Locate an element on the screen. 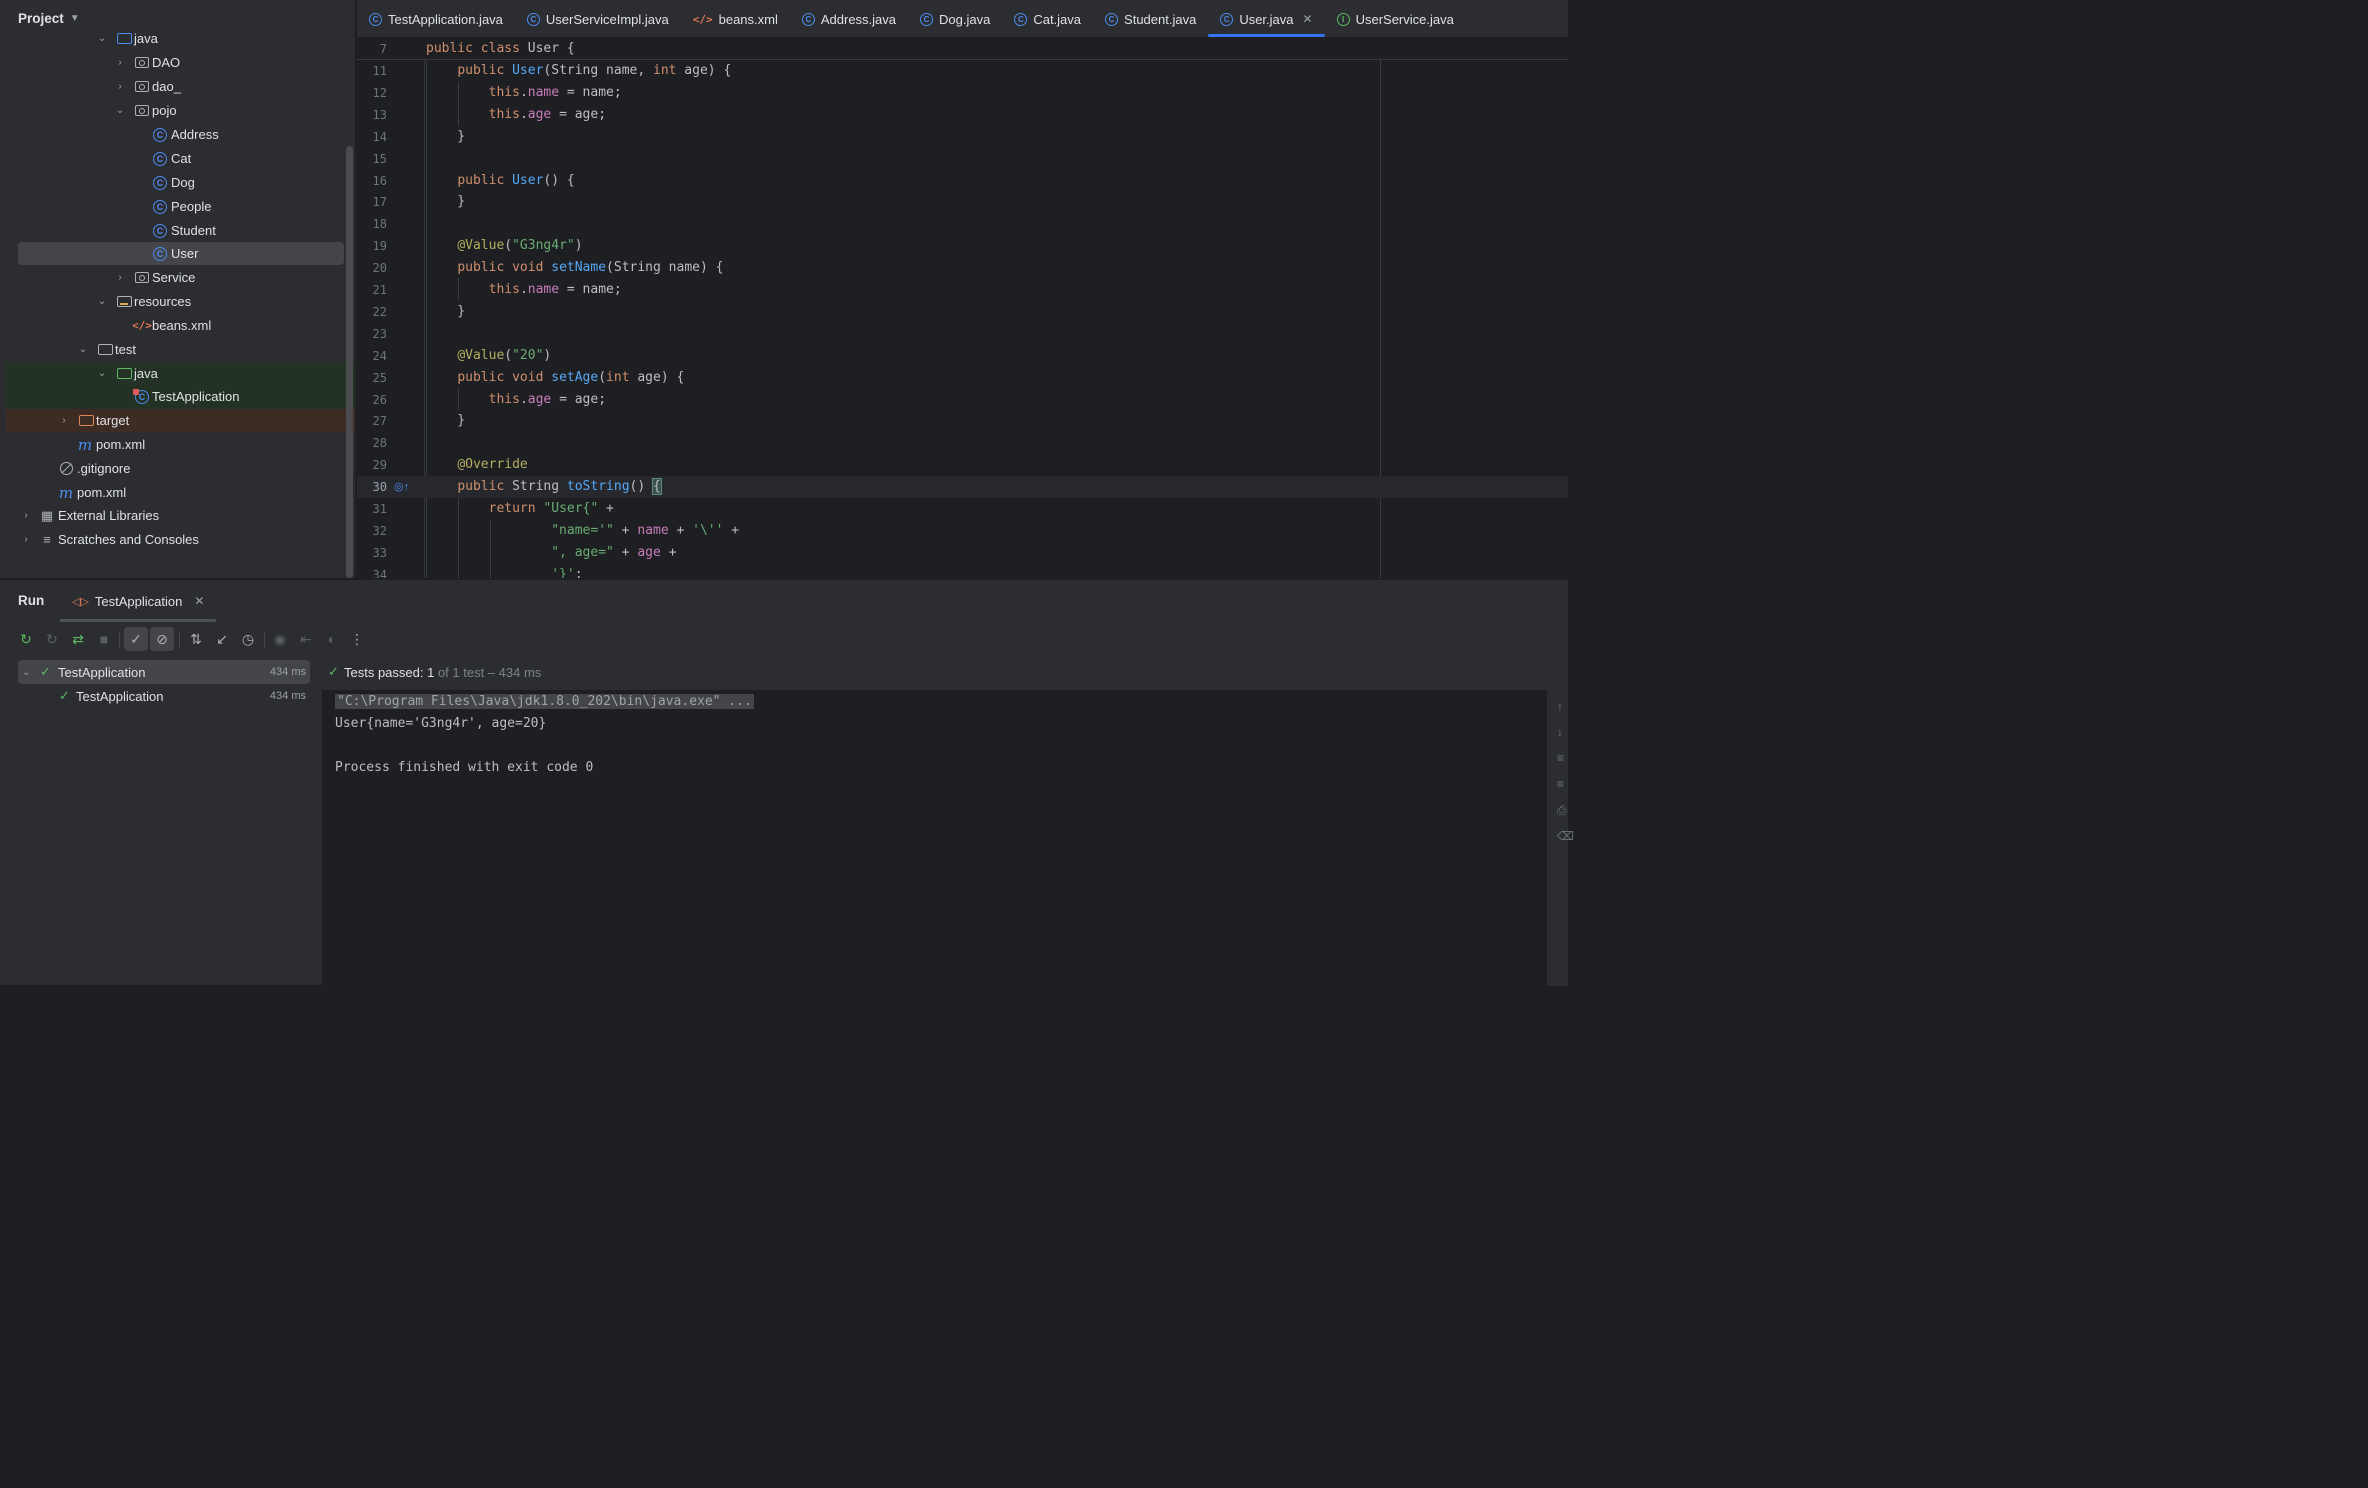 Image resolution: width=2368 pixels, height=1488 pixels. sticky-scroll-line: 7 public class User { is located at coordinates (962, 49).